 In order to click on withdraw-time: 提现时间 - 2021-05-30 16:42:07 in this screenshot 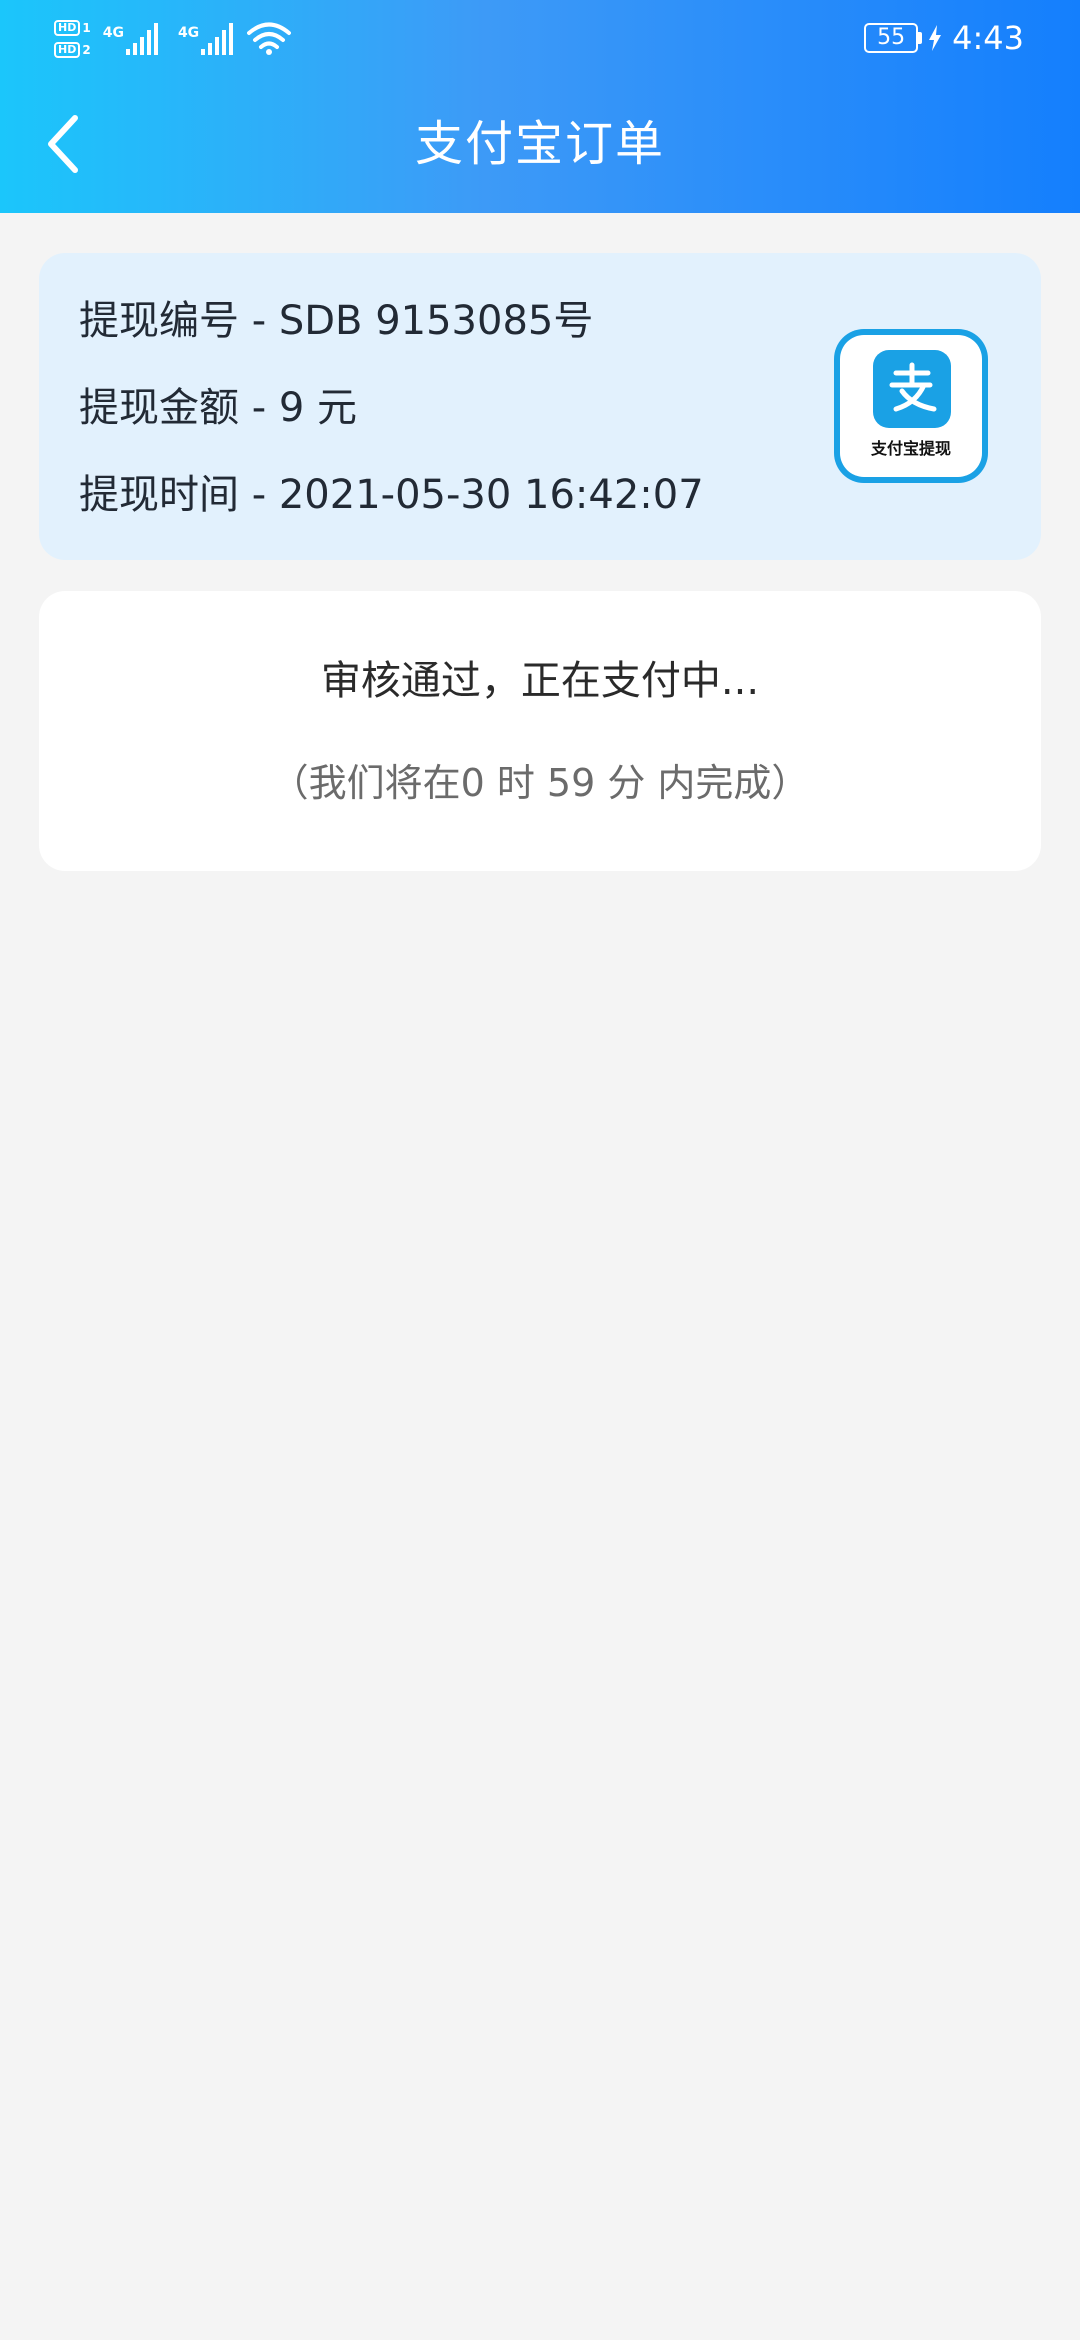, I will do `click(391, 495)`.